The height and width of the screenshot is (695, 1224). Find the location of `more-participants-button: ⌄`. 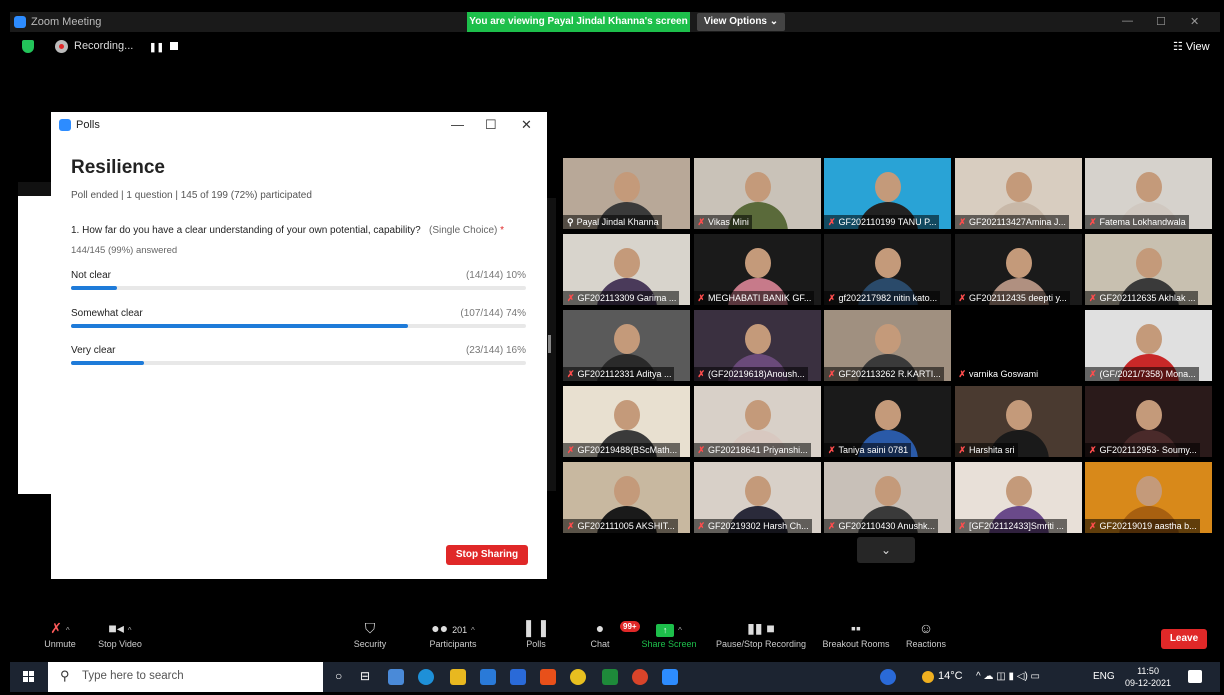

more-participants-button: ⌄ is located at coordinates (886, 550).